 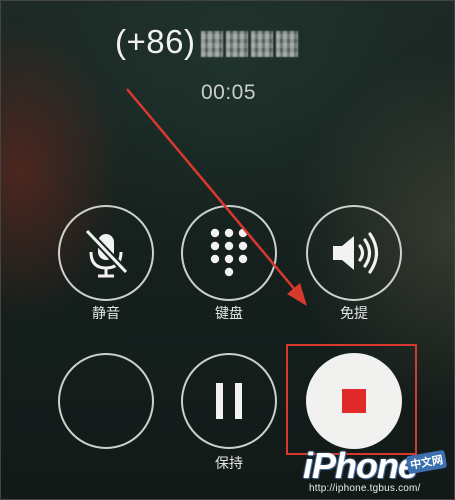 I want to click on speaker-button, so click(x=354, y=253).